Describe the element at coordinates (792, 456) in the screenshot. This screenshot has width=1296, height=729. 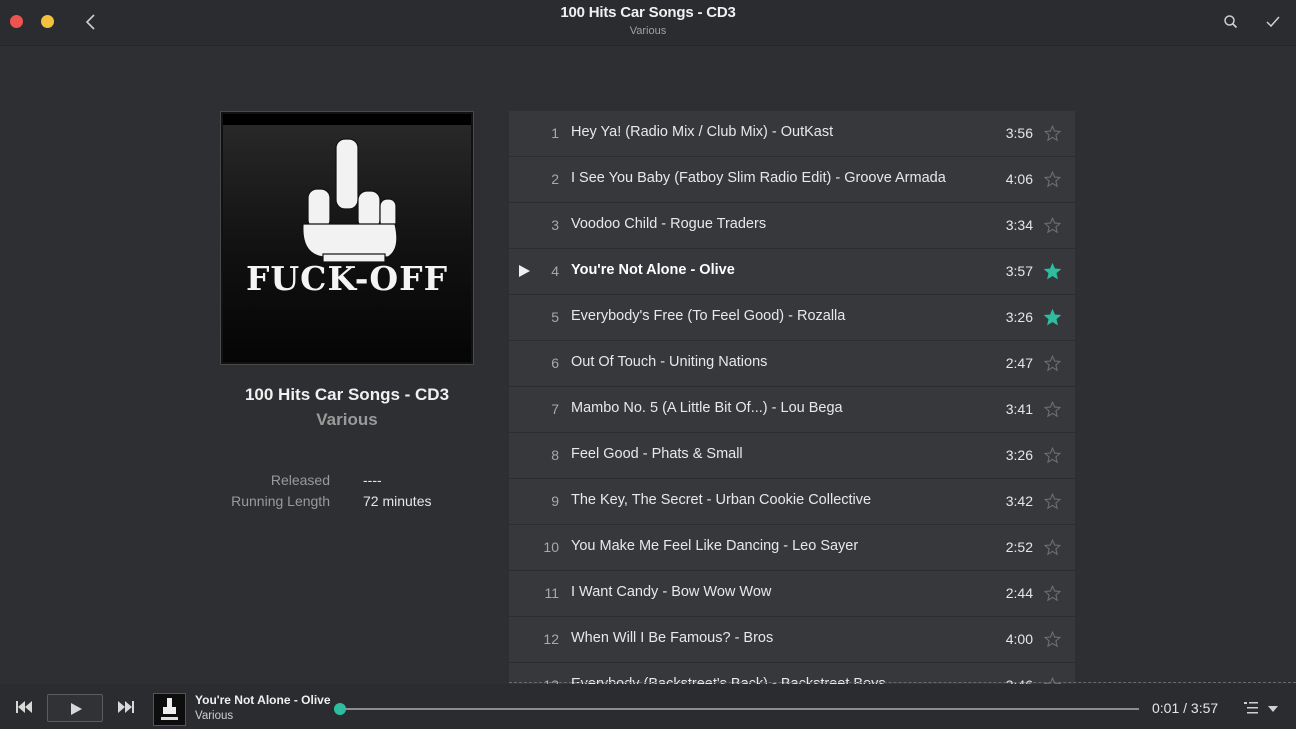
I see `track-row: 8 Feel Good - Phats & Small 3:26` at that location.